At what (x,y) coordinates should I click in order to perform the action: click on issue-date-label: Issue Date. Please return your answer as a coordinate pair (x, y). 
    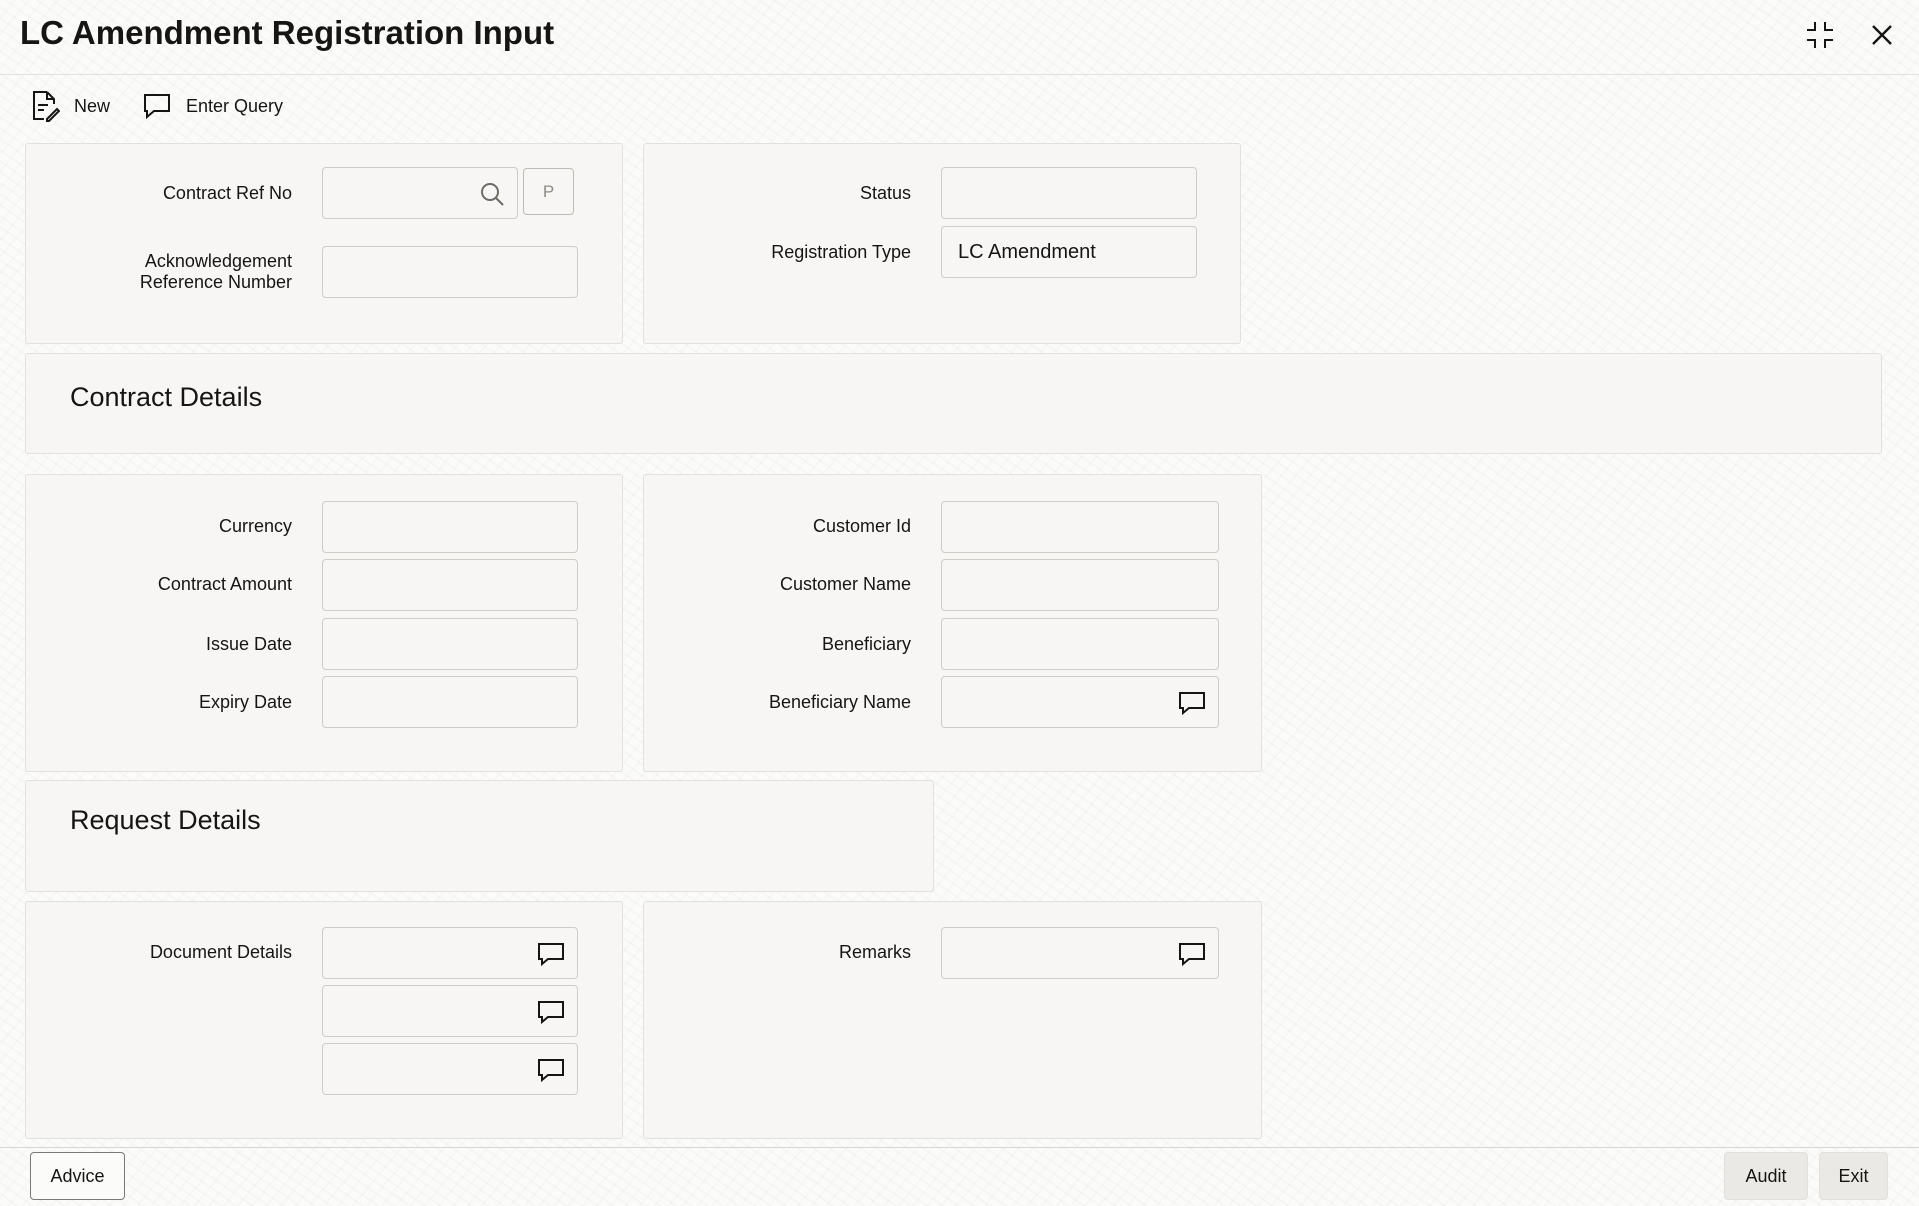
    Looking at the image, I should click on (248, 644).